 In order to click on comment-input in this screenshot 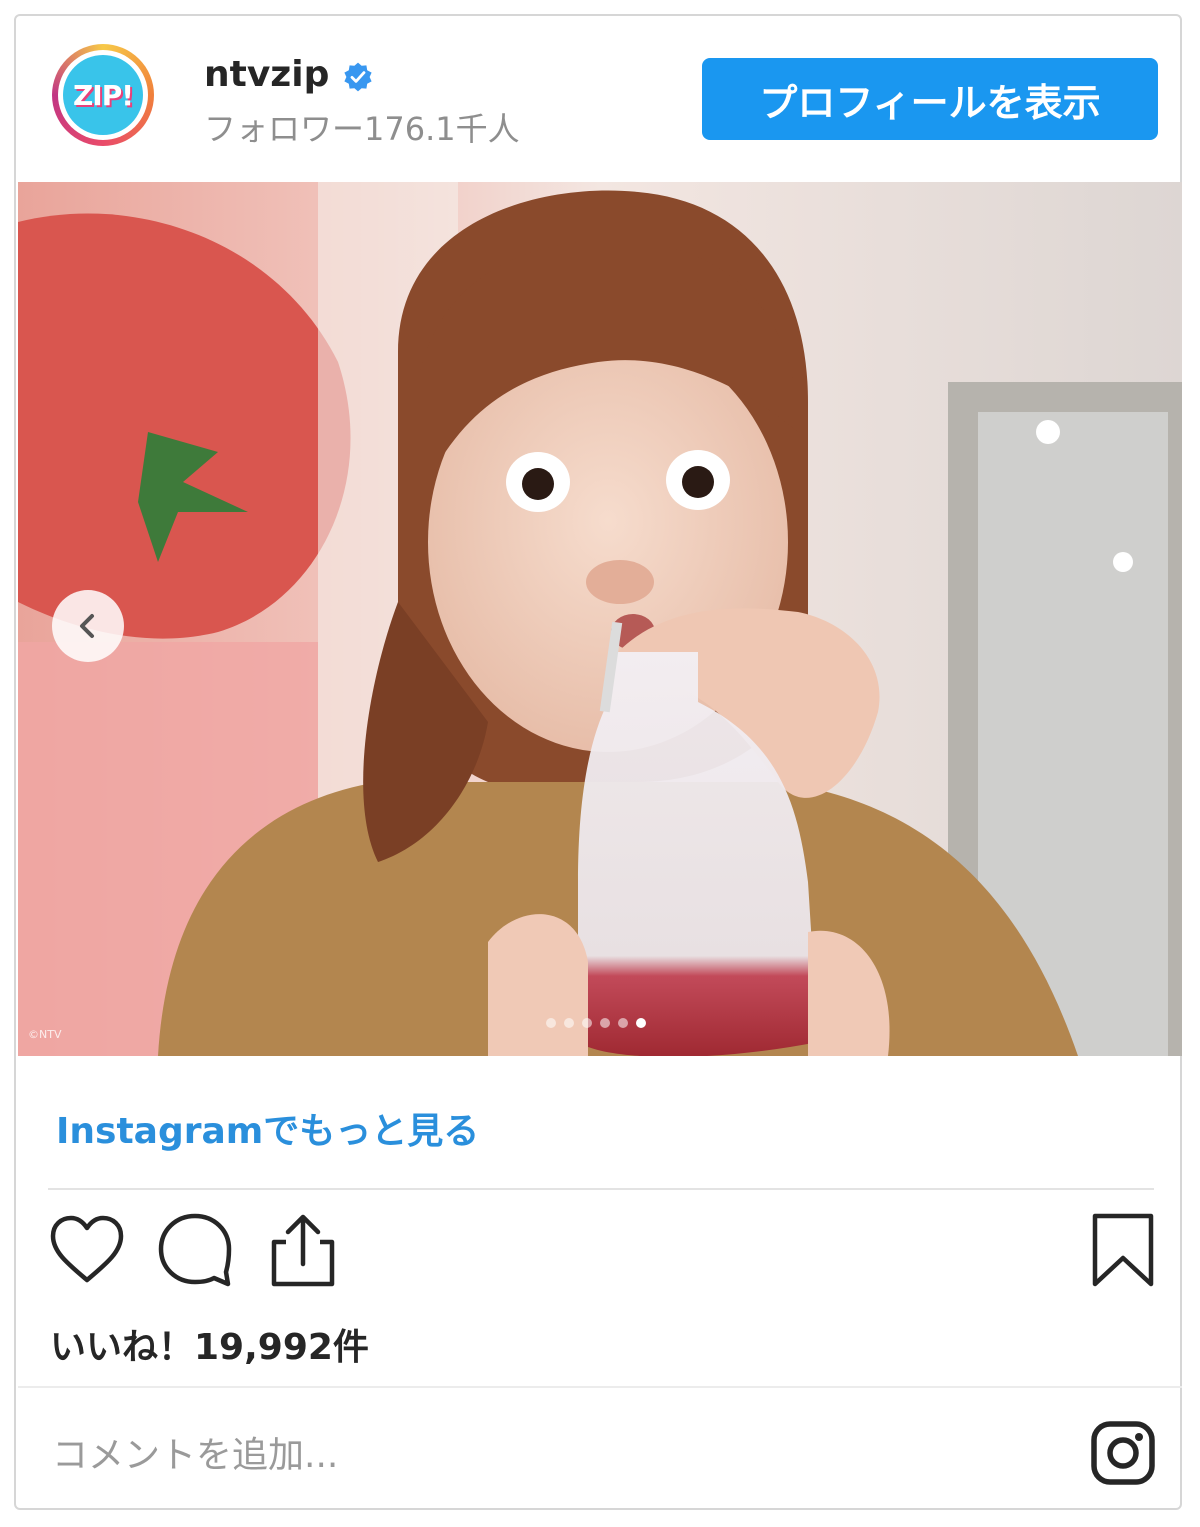, I will do `click(502, 1455)`.